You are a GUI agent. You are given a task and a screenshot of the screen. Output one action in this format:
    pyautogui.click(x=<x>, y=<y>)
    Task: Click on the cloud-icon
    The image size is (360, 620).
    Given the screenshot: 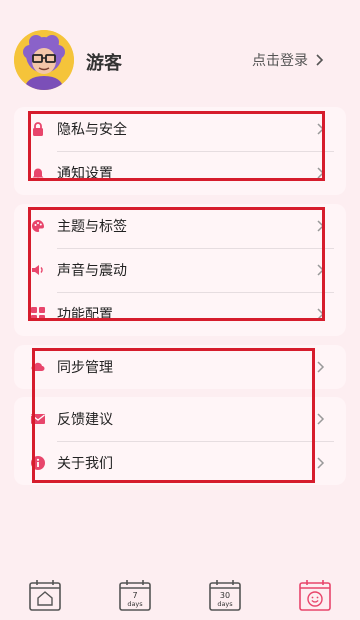 What is the action you would take?
    pyautogui.click(x=38, y=367)
    